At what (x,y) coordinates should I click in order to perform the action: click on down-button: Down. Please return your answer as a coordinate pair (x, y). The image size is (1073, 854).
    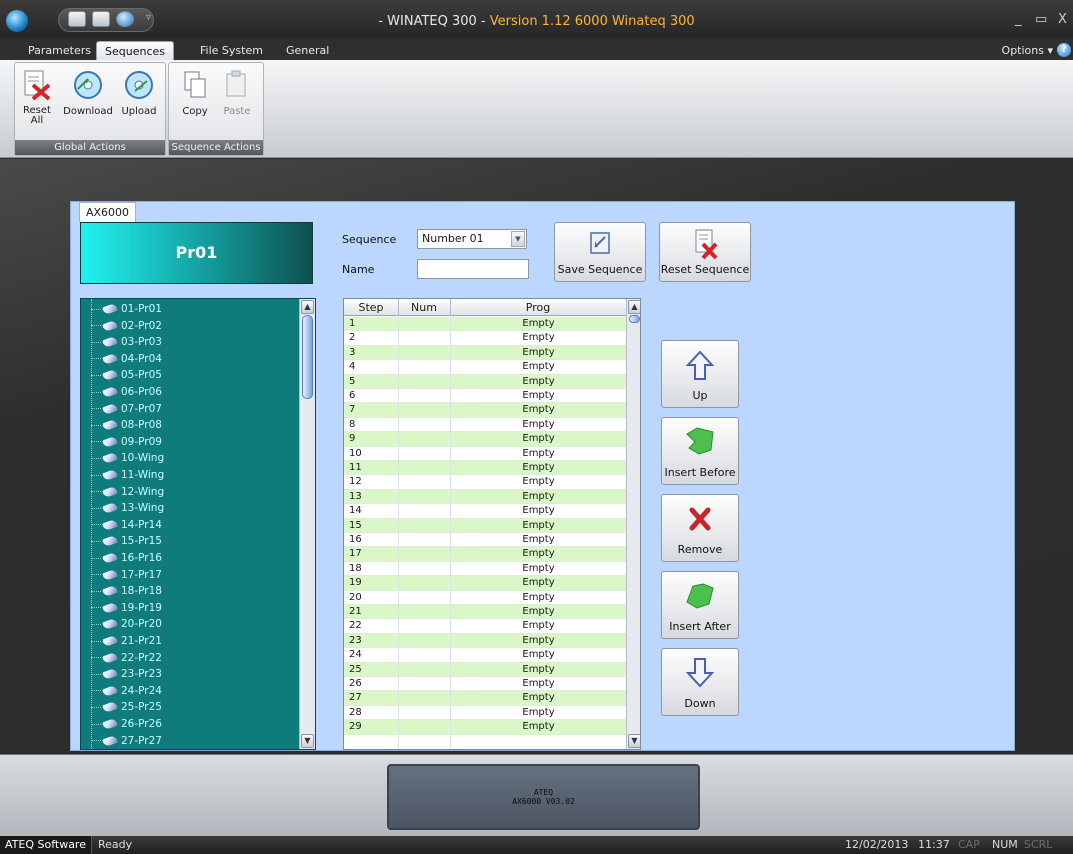
    Looking at the image, I should click on (700, 682).